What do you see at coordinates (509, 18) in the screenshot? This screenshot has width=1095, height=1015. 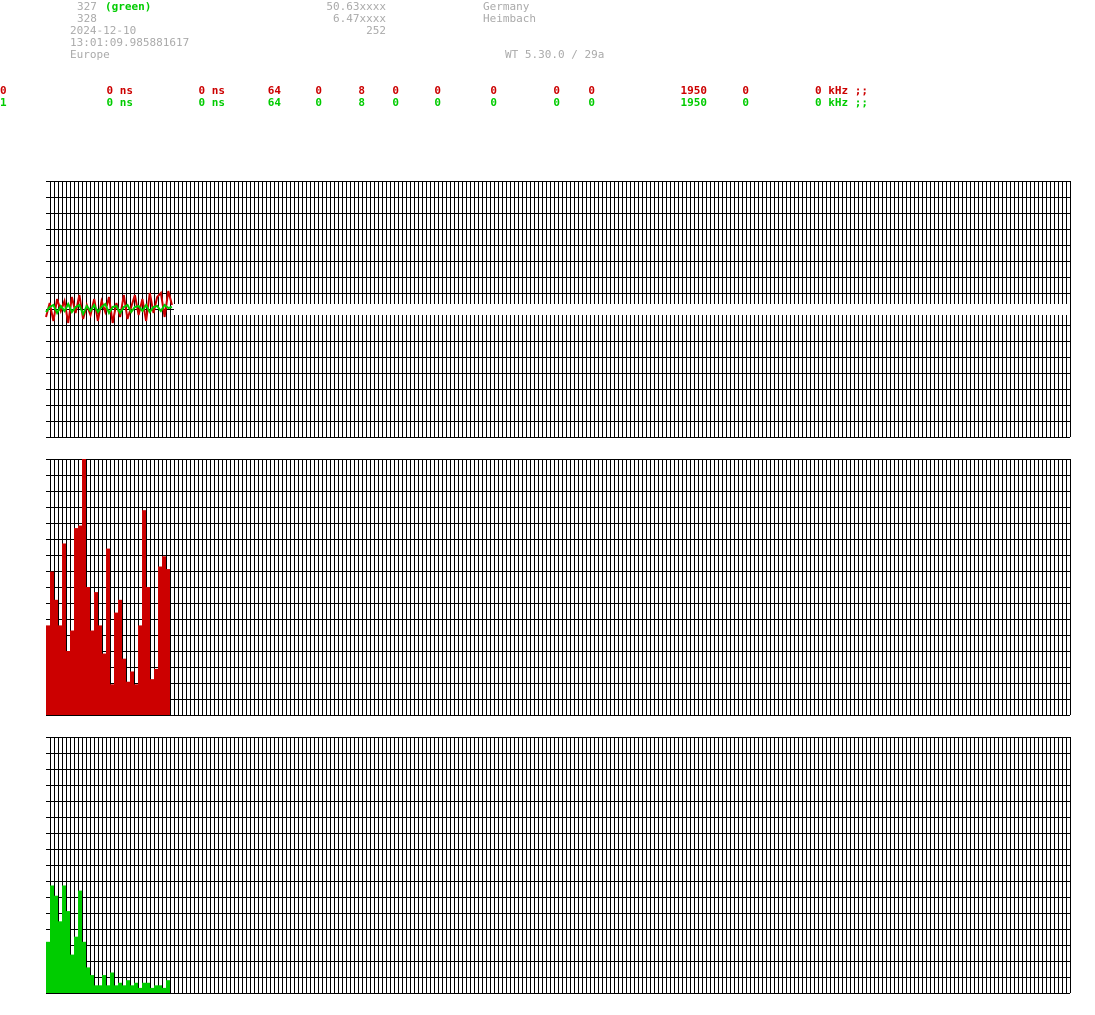 I see `city-value: Heimbach` at bounding box center [509, 18].